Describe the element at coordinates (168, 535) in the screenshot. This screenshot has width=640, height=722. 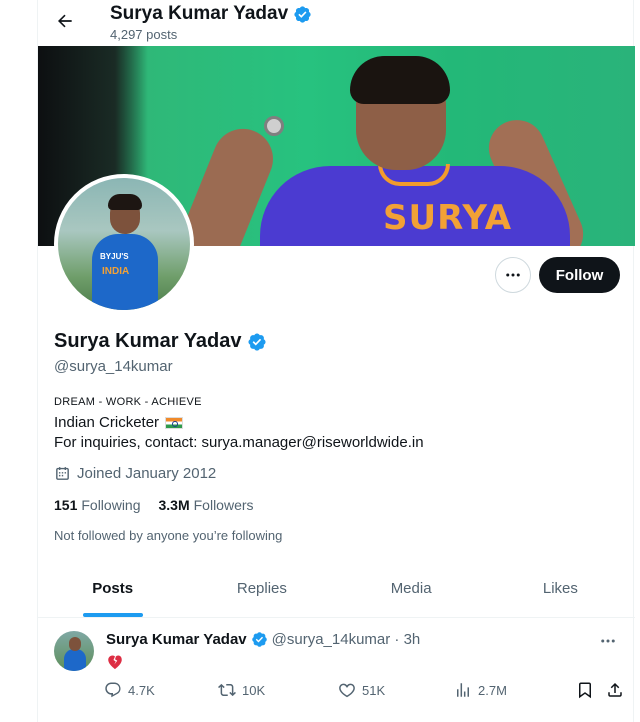
I see `not-followed-note: Not followed by anyone you’re following` at that location.